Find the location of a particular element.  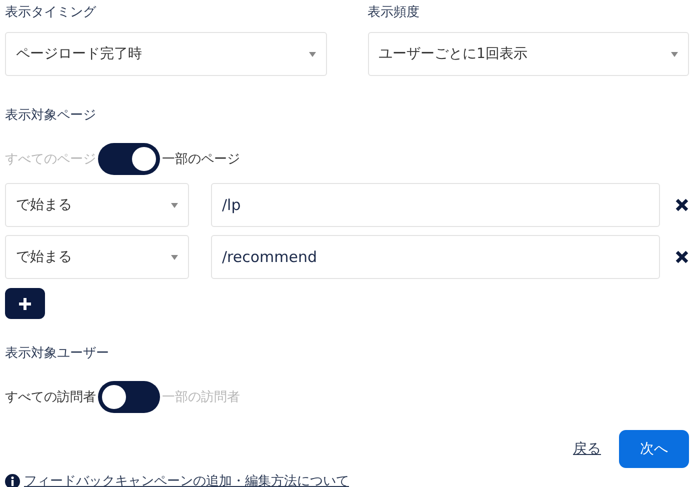

add-button is located at coordinates (25, 303).